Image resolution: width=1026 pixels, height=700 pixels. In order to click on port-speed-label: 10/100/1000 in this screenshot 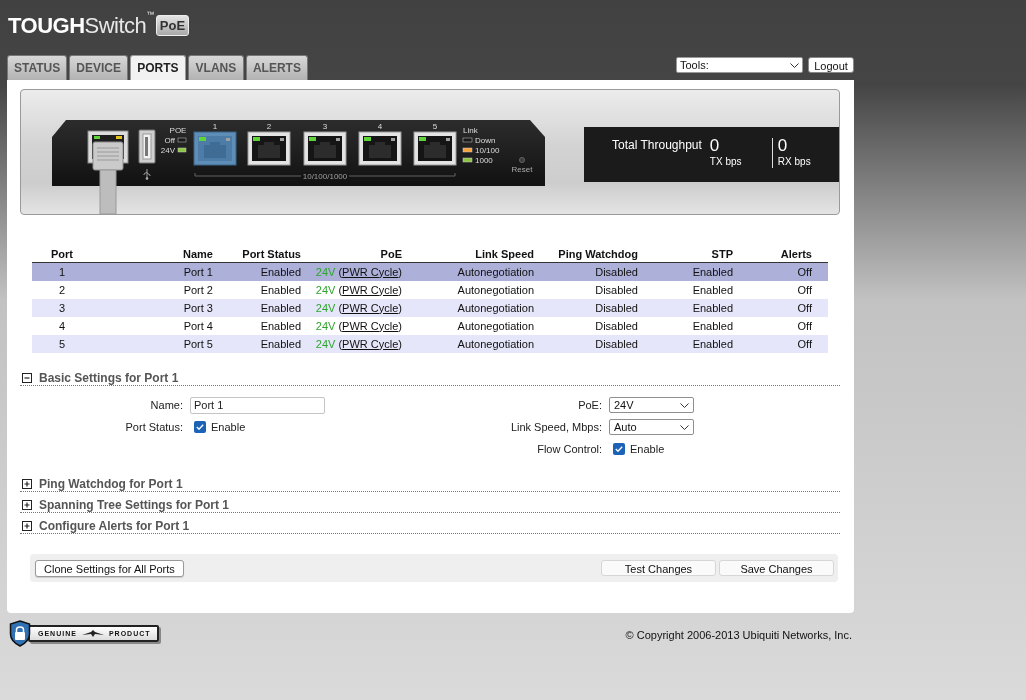, I will do `click(325, 176)`.